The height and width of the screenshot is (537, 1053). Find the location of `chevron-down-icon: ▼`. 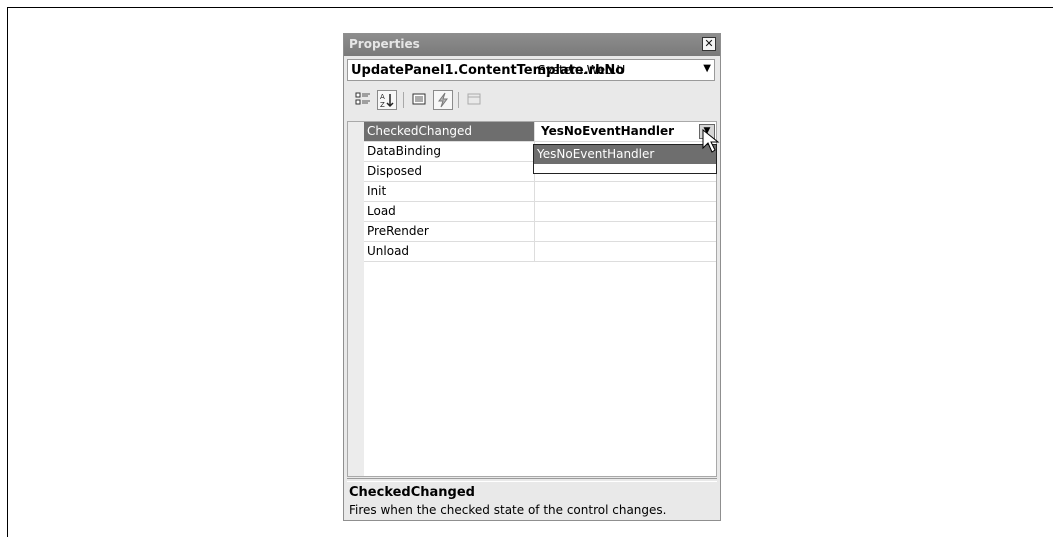

chevron-down-icon: ▼ is located at coordinates (707, 68).